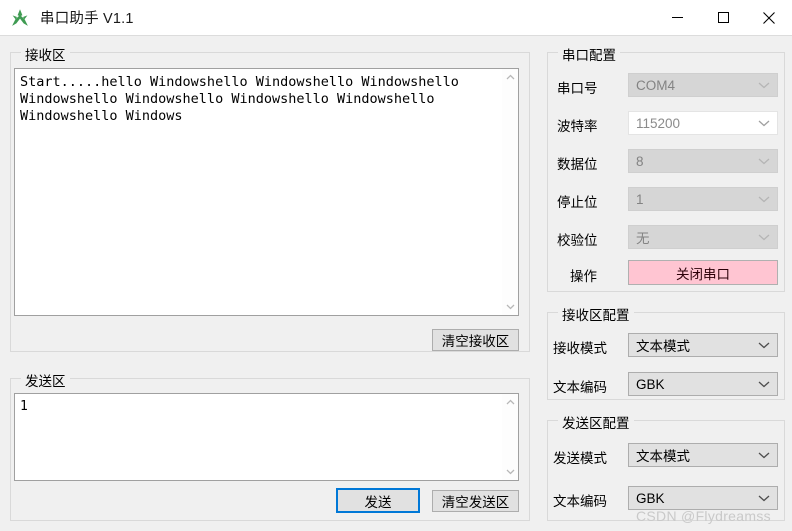  I want to click on baud-rate-label: 波特率, so click(577, 126).